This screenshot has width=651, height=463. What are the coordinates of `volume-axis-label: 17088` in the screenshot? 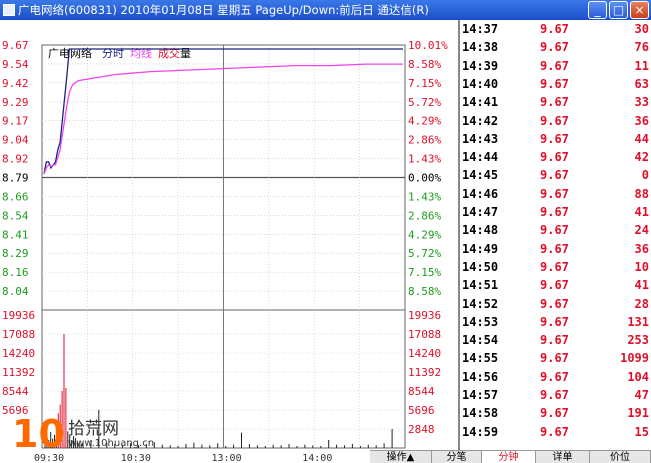 It's located at (18, 334).